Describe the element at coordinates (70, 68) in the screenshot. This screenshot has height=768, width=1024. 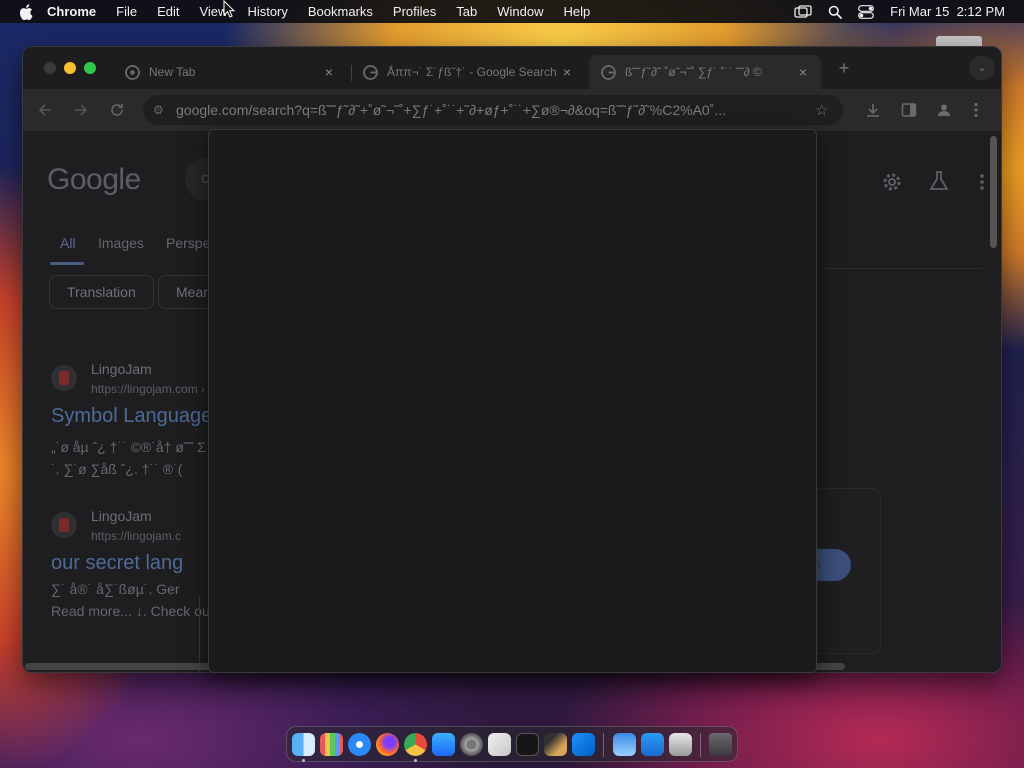
I see `window-minimize-button` at that location.